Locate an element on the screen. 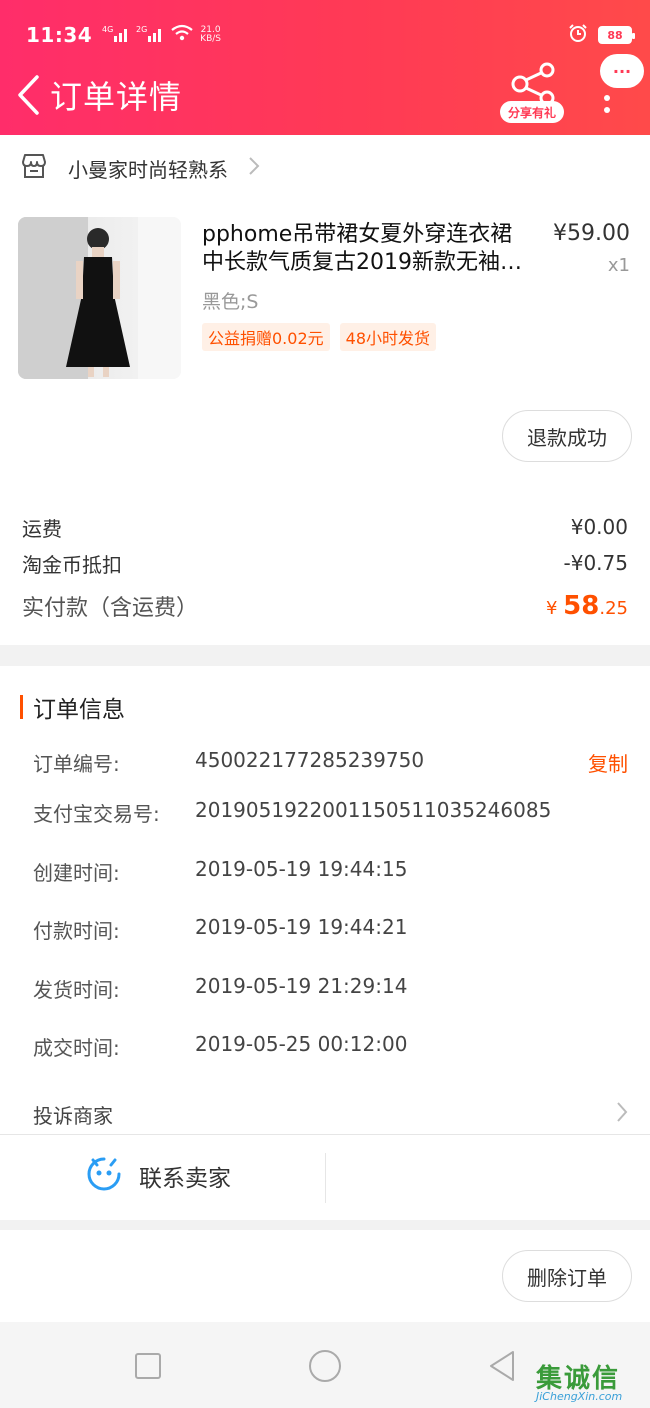  shop-header: 小曼家时尚轻熟系 is located at coordinates (140, 168).